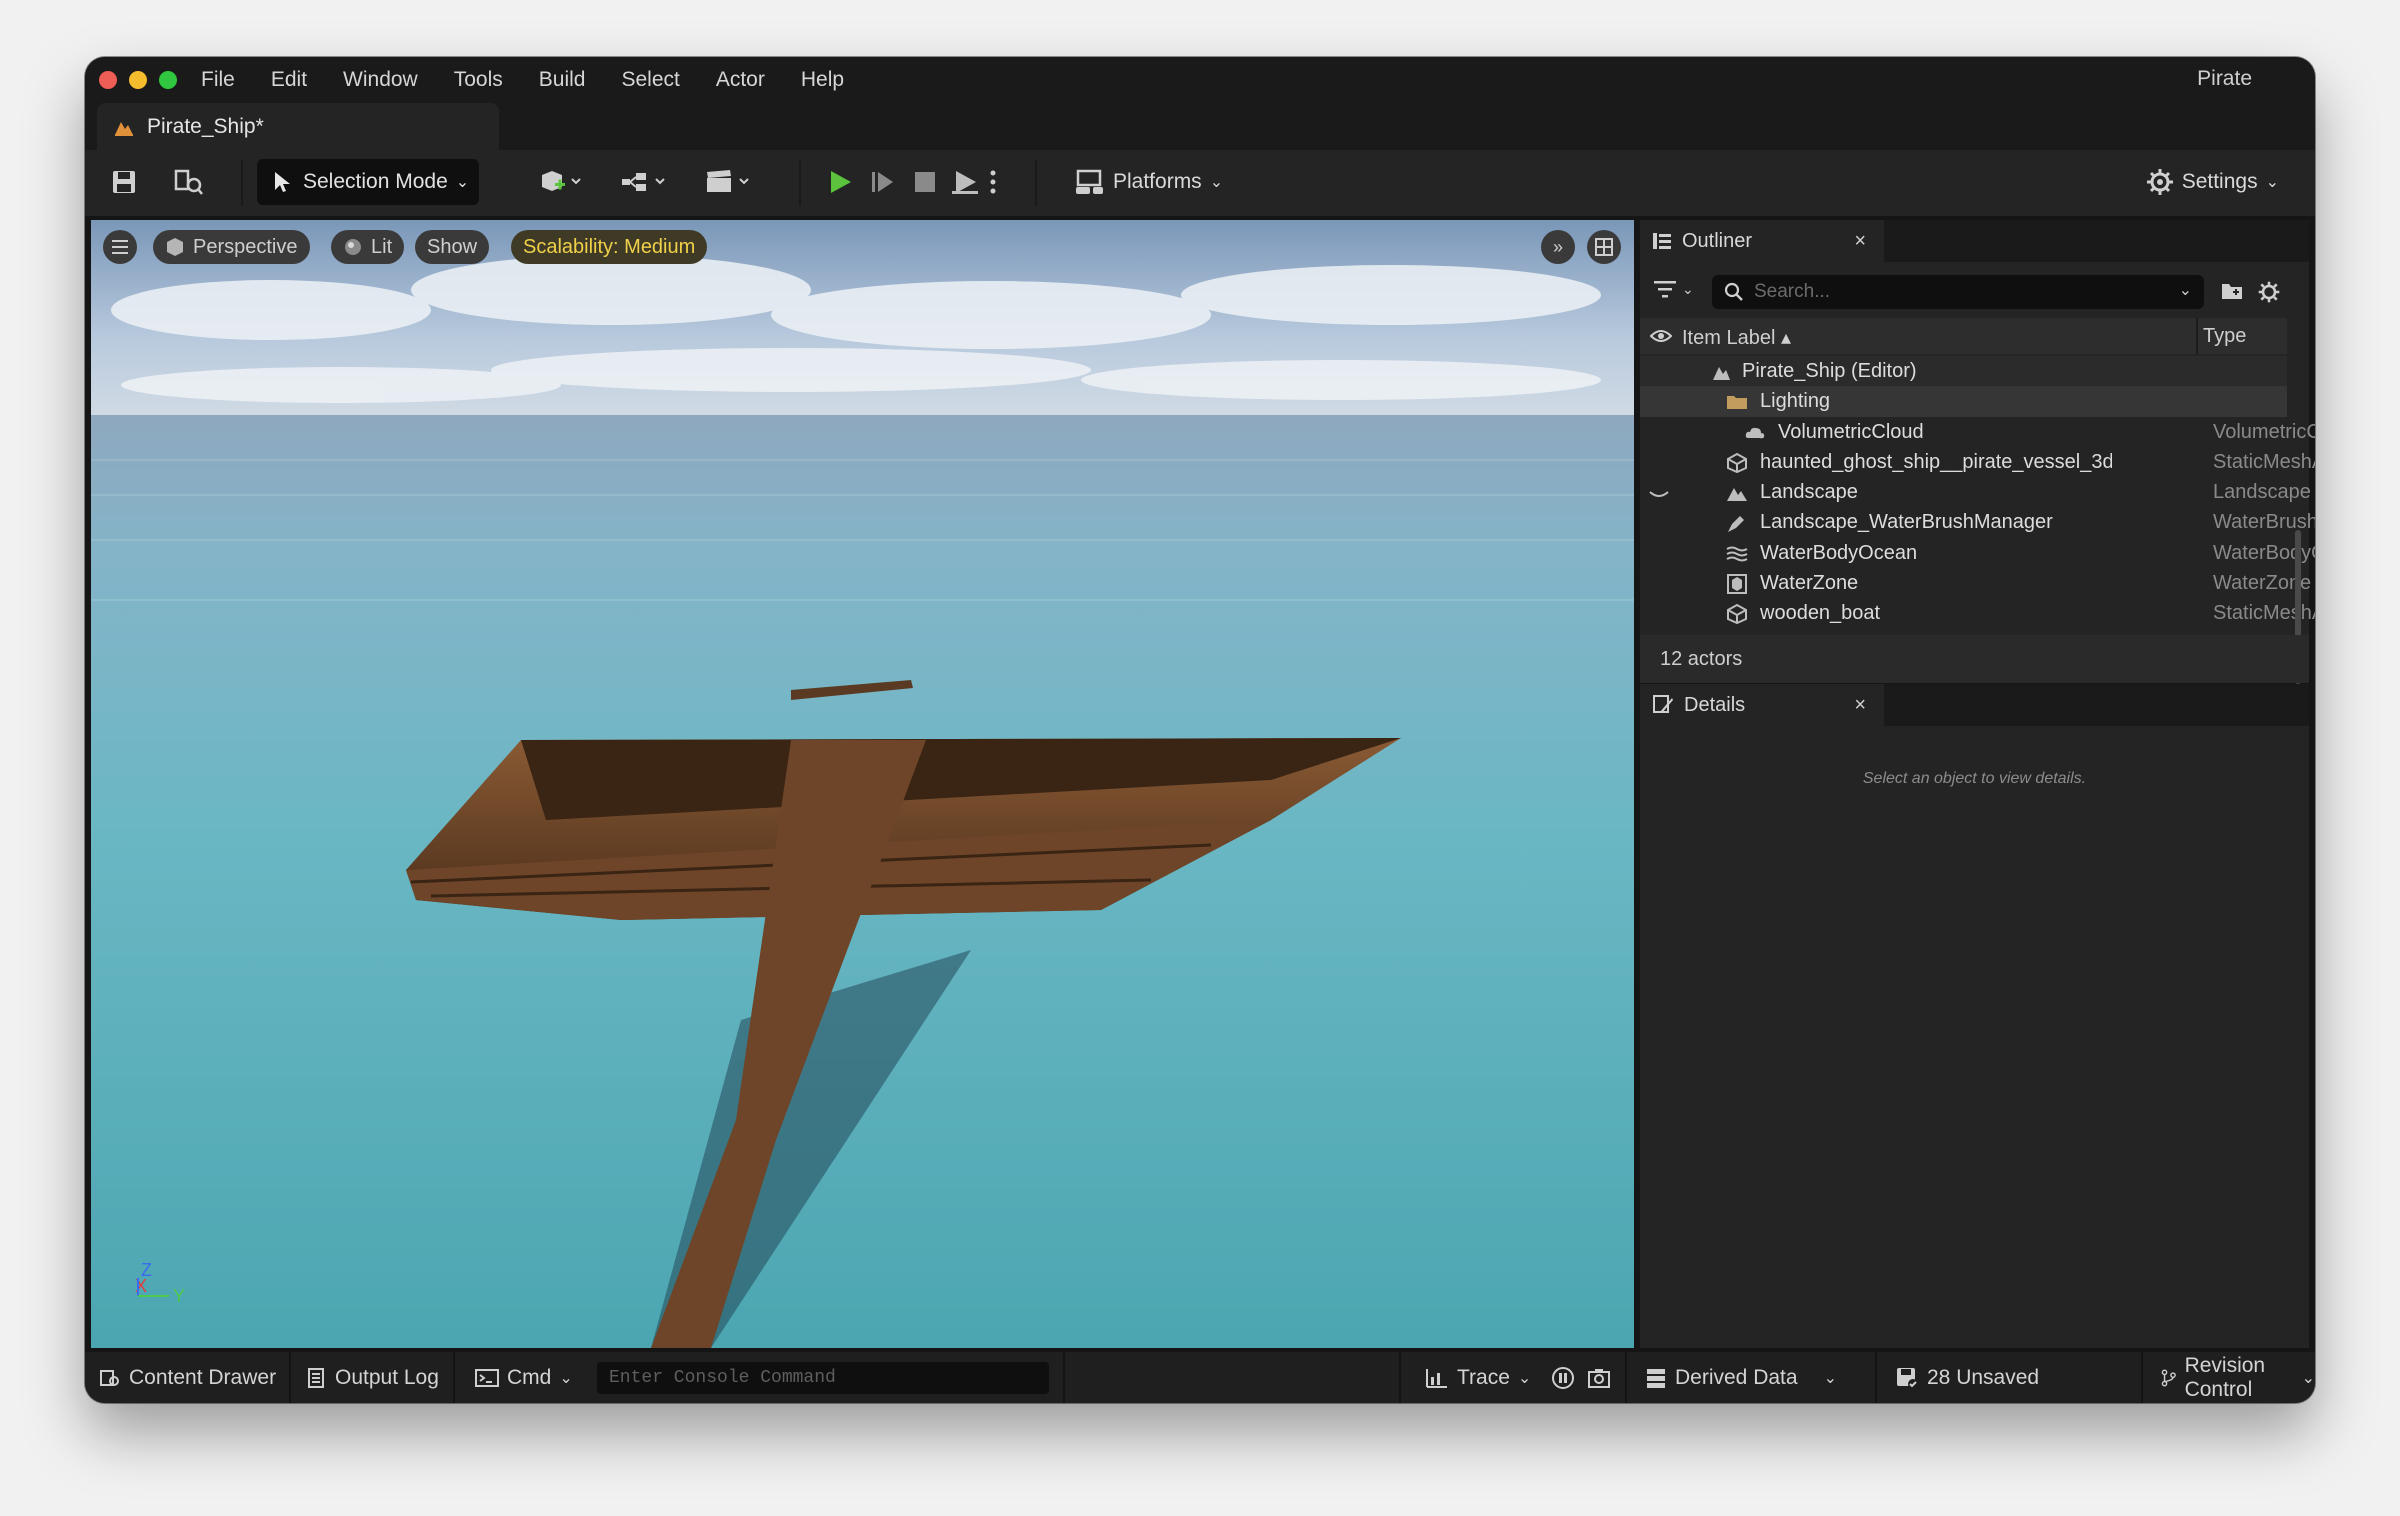  I want to click on details-tab: Details ×, so click(1762, 705).